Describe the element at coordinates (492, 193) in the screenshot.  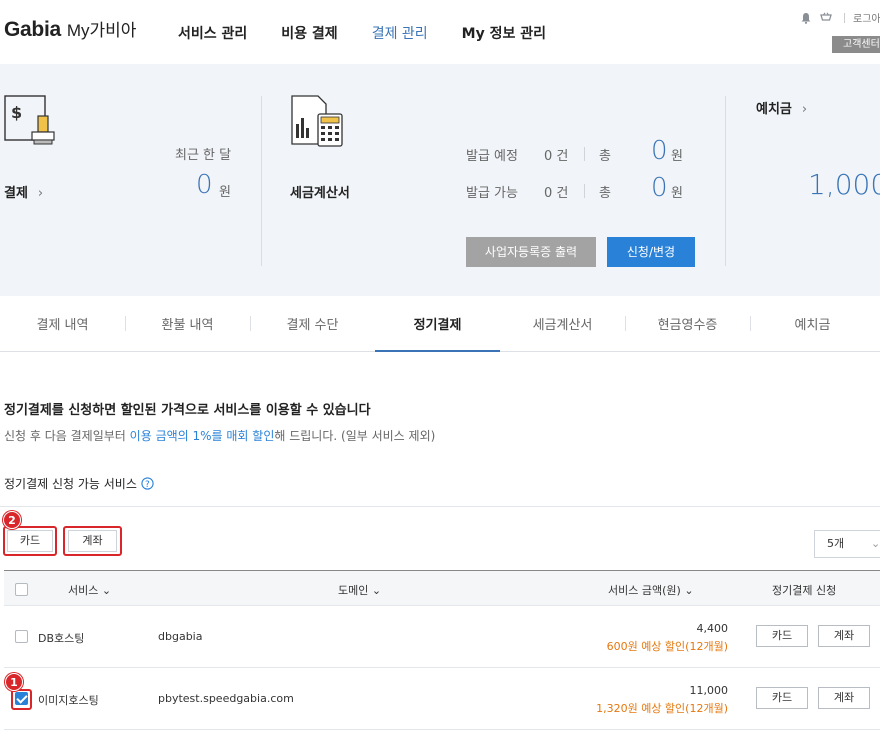
I see `tax-row-label: 발급 가능` at that location.